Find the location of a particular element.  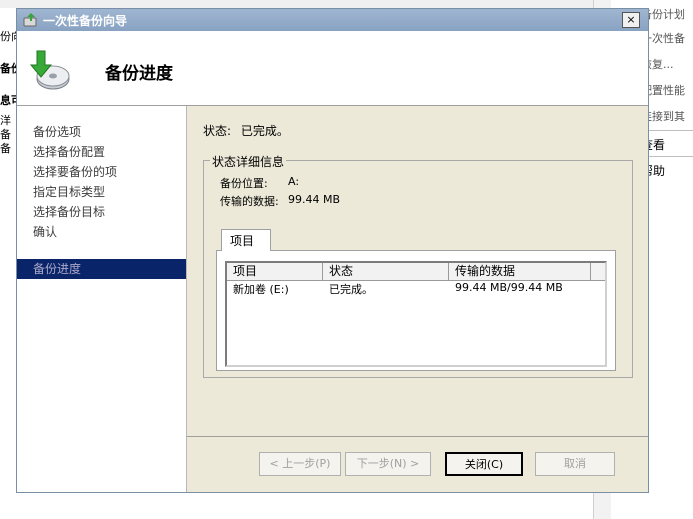

backup-location-value: A: is located at coordinates (294, 181).